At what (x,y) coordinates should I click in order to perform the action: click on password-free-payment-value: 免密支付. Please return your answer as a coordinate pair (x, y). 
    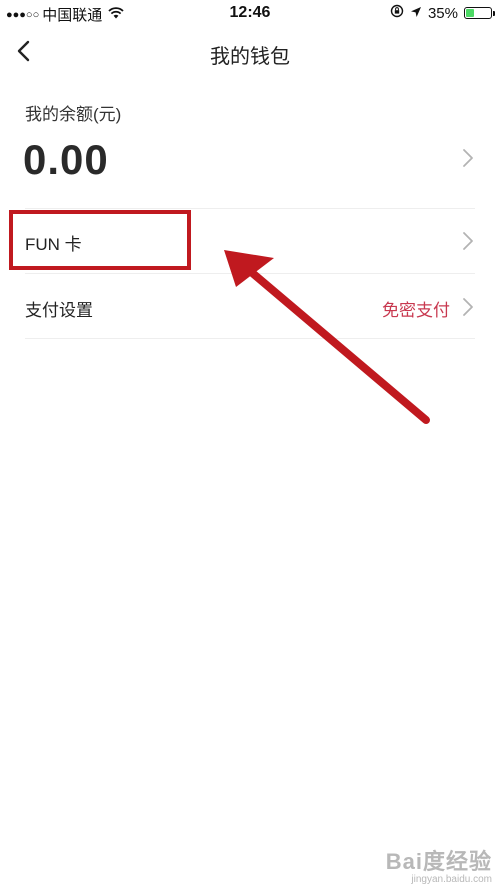
    Looking at the image, I should click on (416, 310).